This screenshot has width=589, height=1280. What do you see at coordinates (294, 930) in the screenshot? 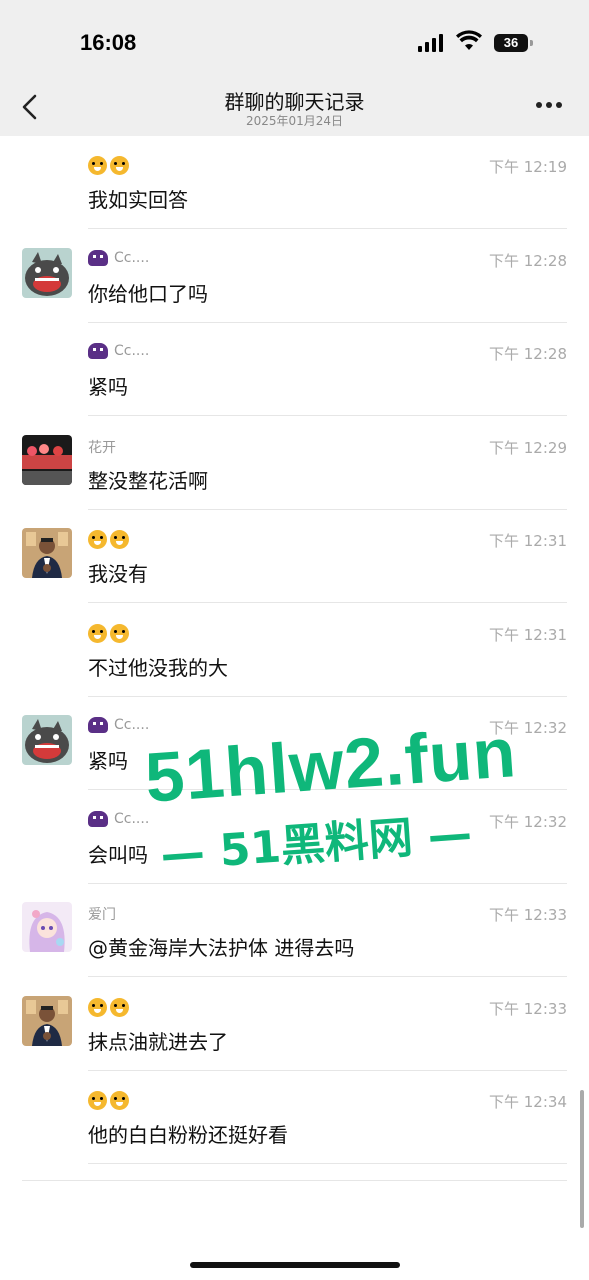
I see `chat-message: 爱门 下午 12:33 @黄金海岸大法护体 进得去吗` at bounding box center [294, 930].